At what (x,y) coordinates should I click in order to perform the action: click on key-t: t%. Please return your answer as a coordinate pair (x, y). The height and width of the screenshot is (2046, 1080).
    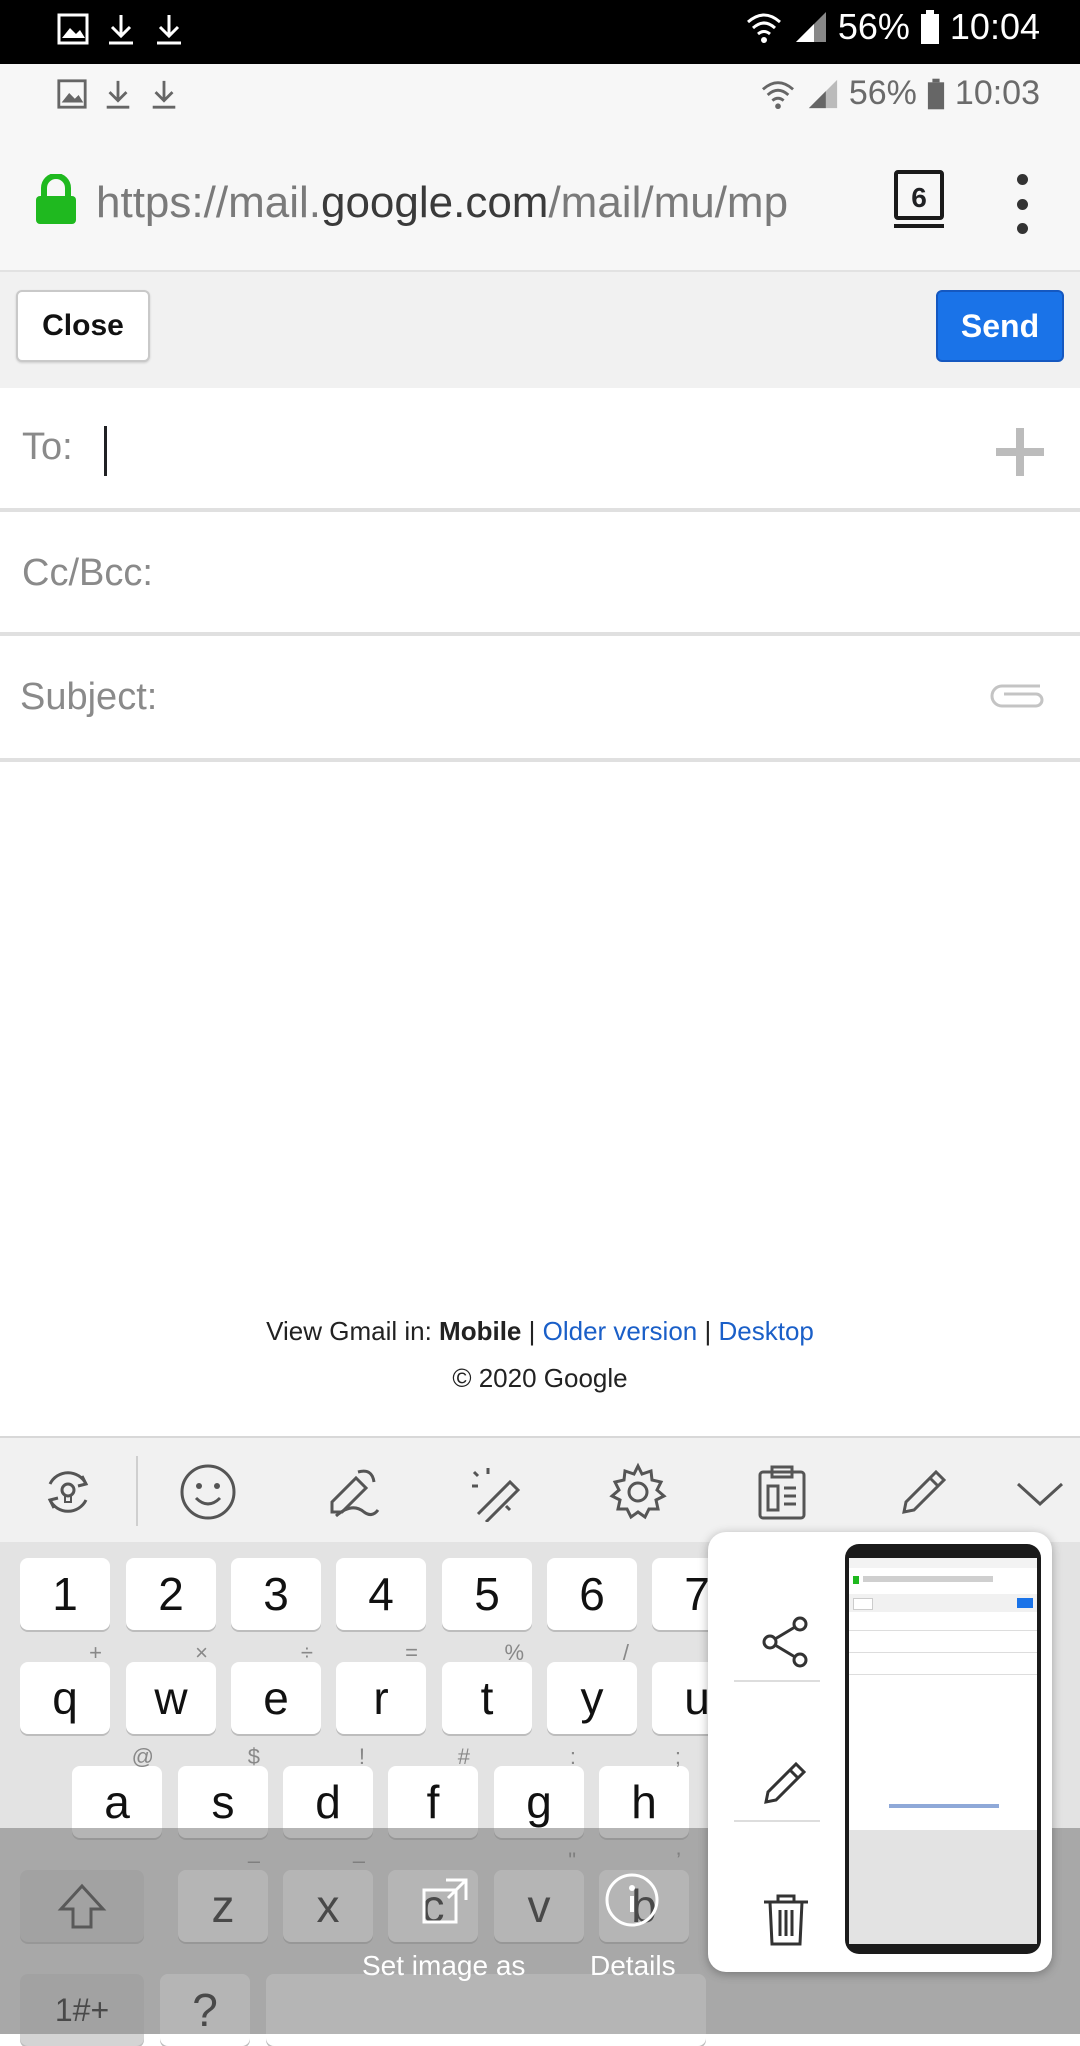
    Looking at the image, I should click on (487, 1688).